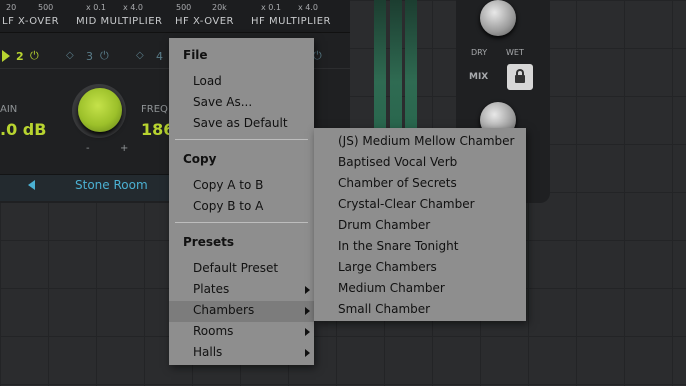  What do you see at coordinates (498, 18) in the screenshot?
I see `mix-knob` at bounding box center [498, 18].